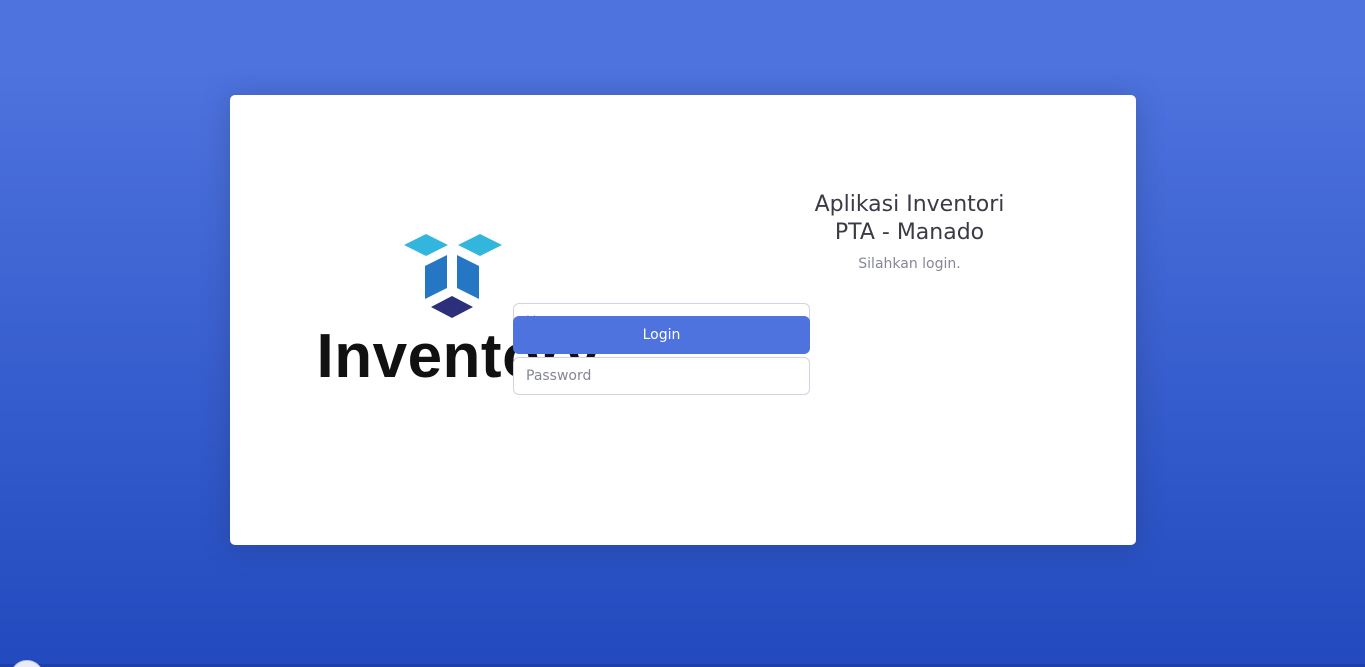  Describe the element at coordinates (909, 232) in the screenshot. I see `title-line-2: PTA - Manado` at that location.